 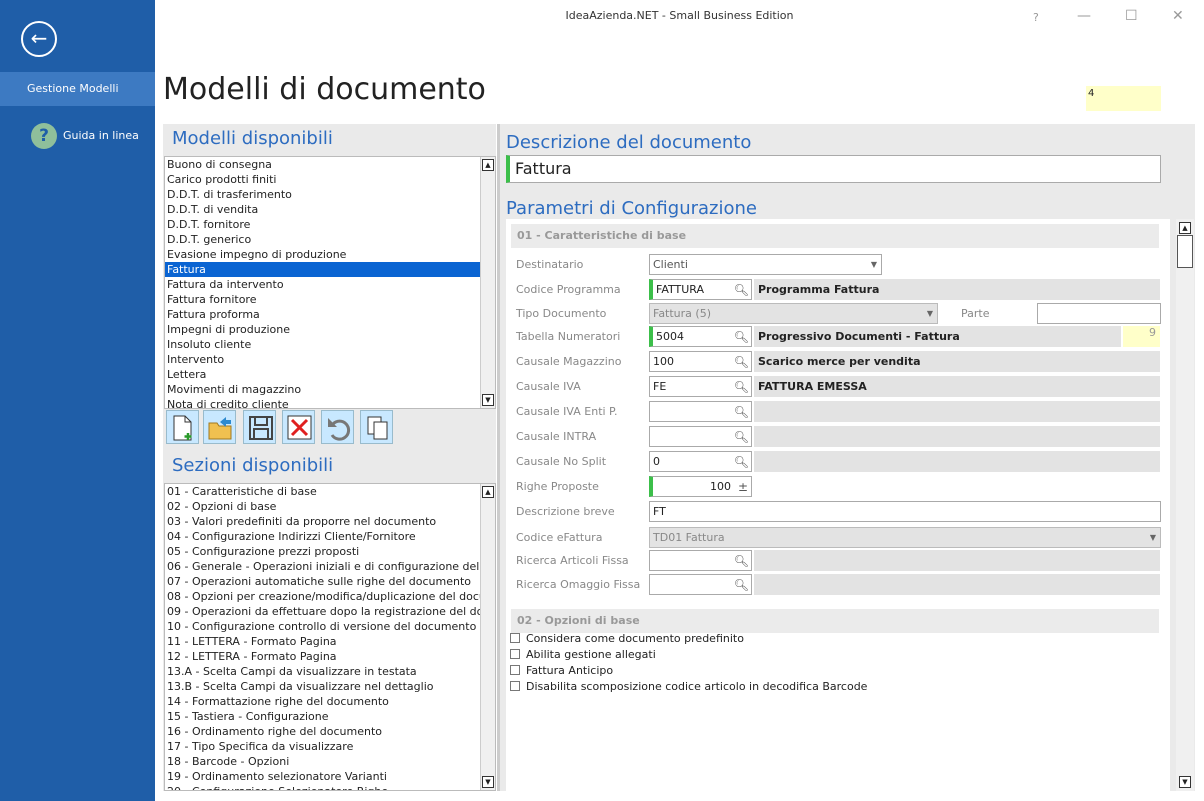 What do you see at coordinates (487, 282) in the screenshot?
I see `models-scrollbar: ▲ ▼` at bounding box center [487, 282].